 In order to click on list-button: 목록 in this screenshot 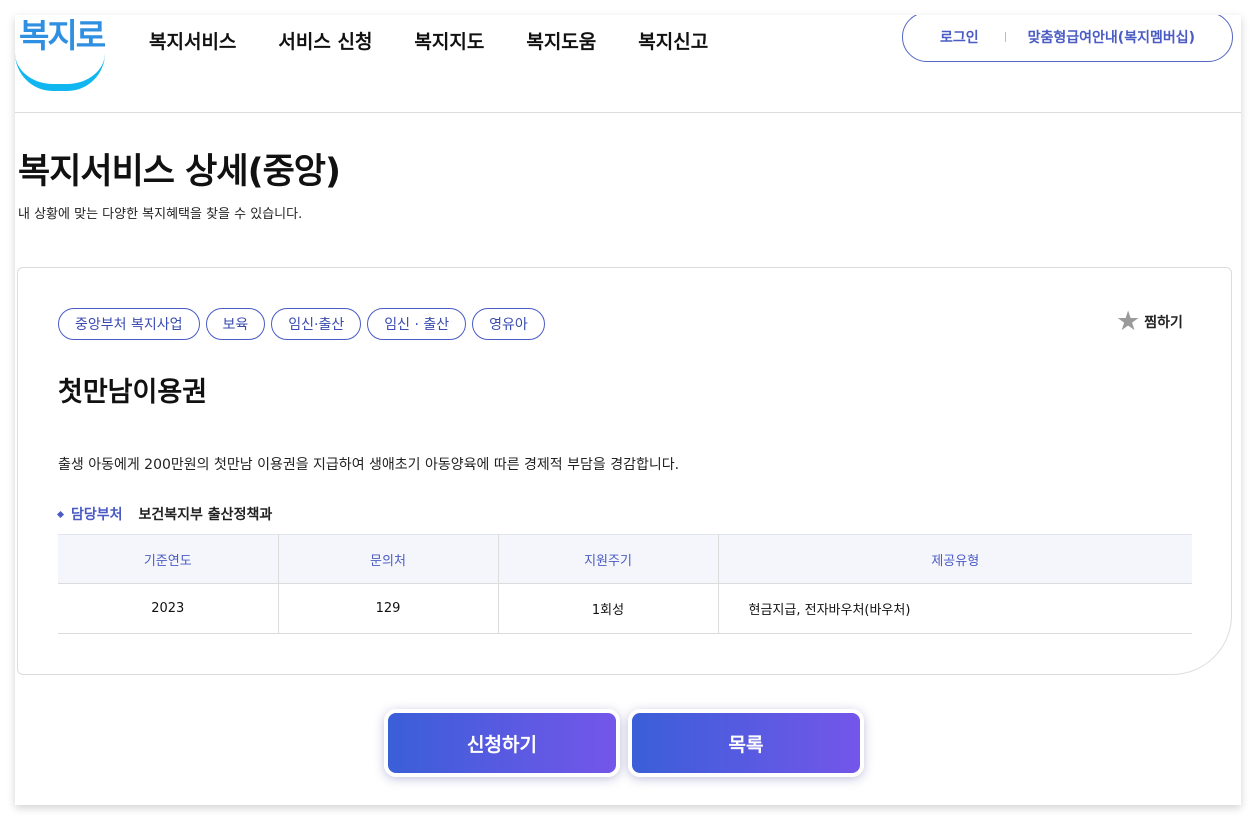, I will do `click(746, 743)`.